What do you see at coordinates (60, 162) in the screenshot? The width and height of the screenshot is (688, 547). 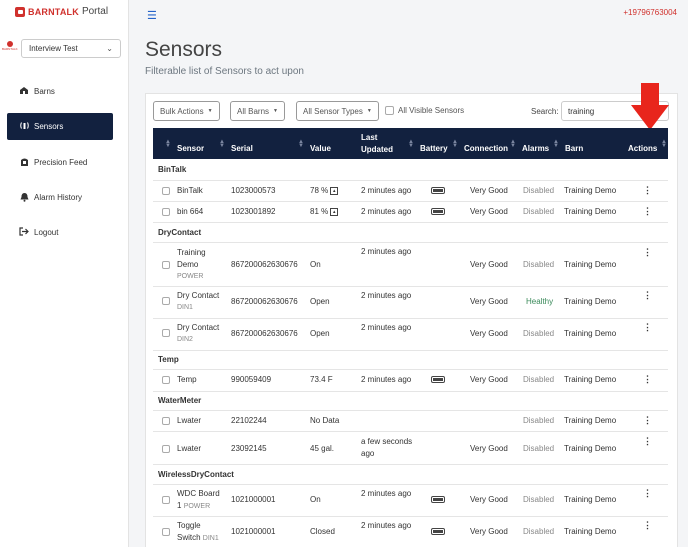 I see `sidebar-item-precision-feed: Precision Feed` at bounding box center [60, 162].